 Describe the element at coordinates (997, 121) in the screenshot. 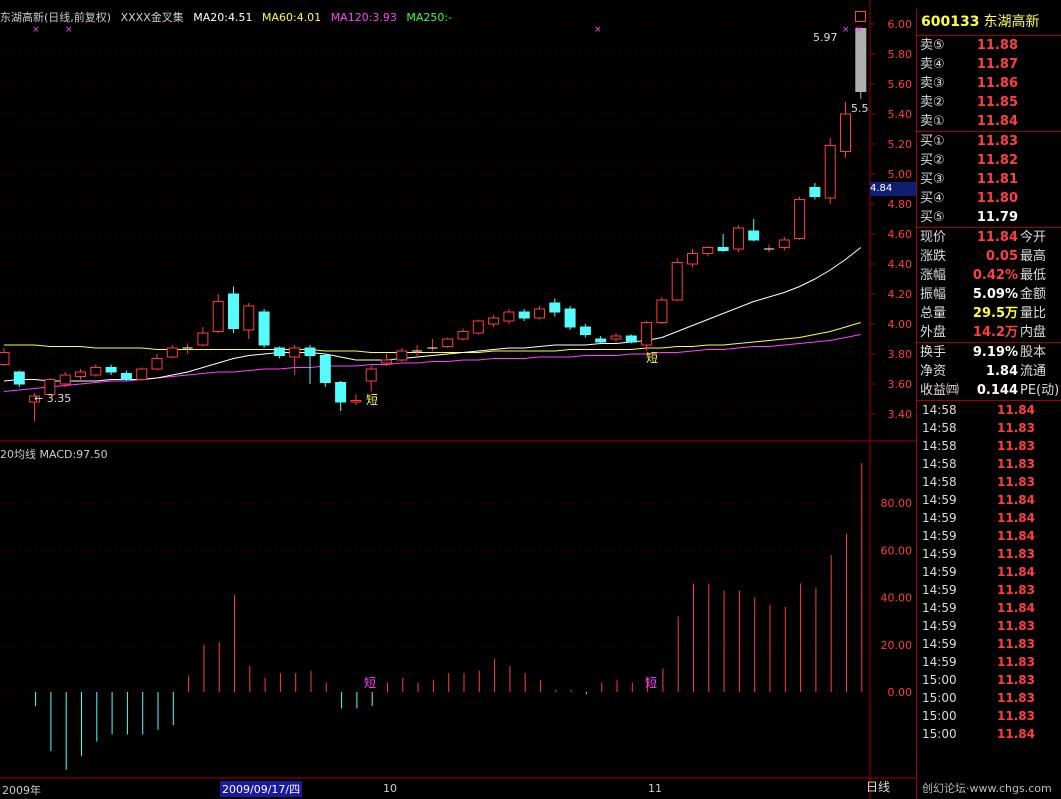

I see `ask-row-value: 11.84` at that location.